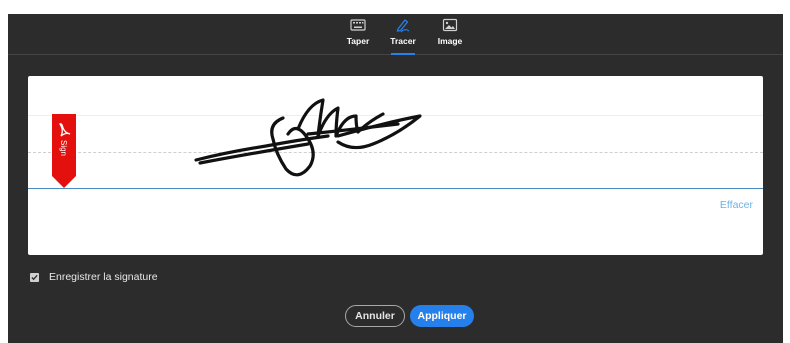  What do you see at coordinates (358, 25) in the screenshot?
I see `keyboard-icon` at bounding box center [358, 25].